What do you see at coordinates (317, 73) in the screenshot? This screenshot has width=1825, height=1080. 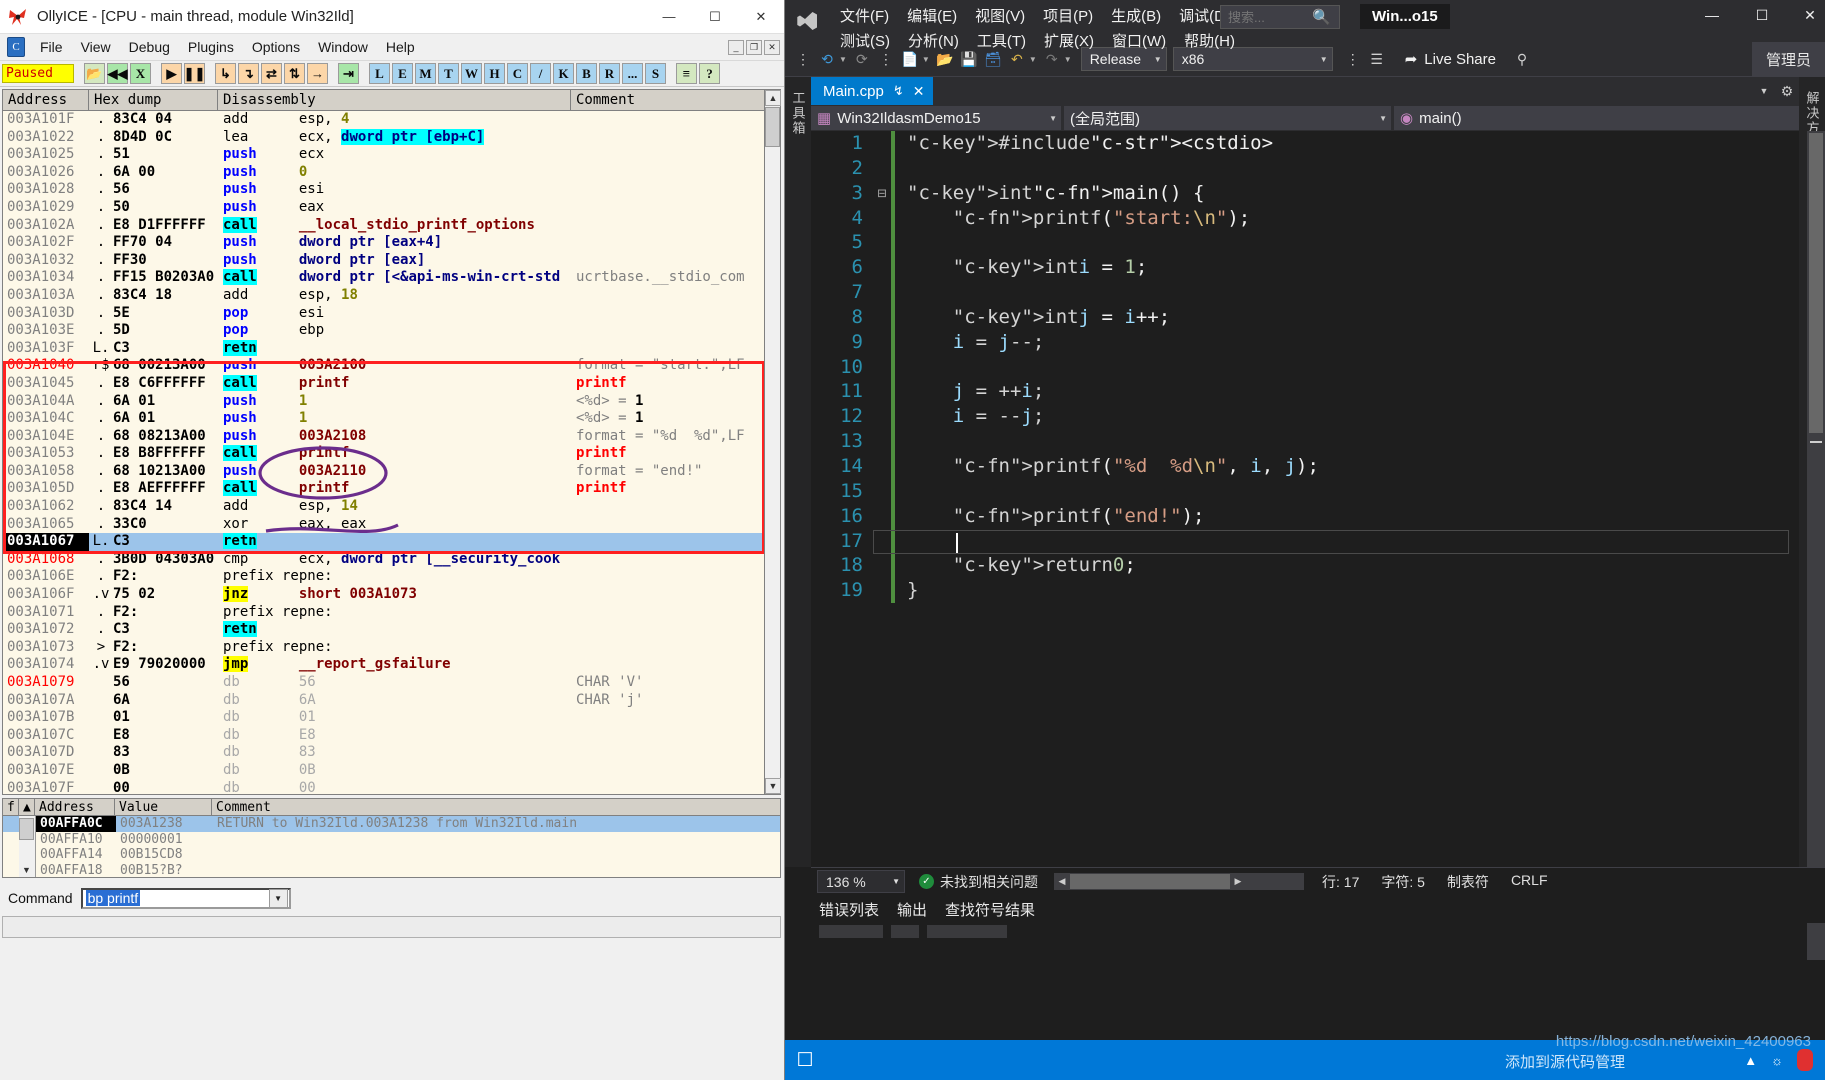 I see `execute-till-return-icon: →` at bounding box center [317, 73].